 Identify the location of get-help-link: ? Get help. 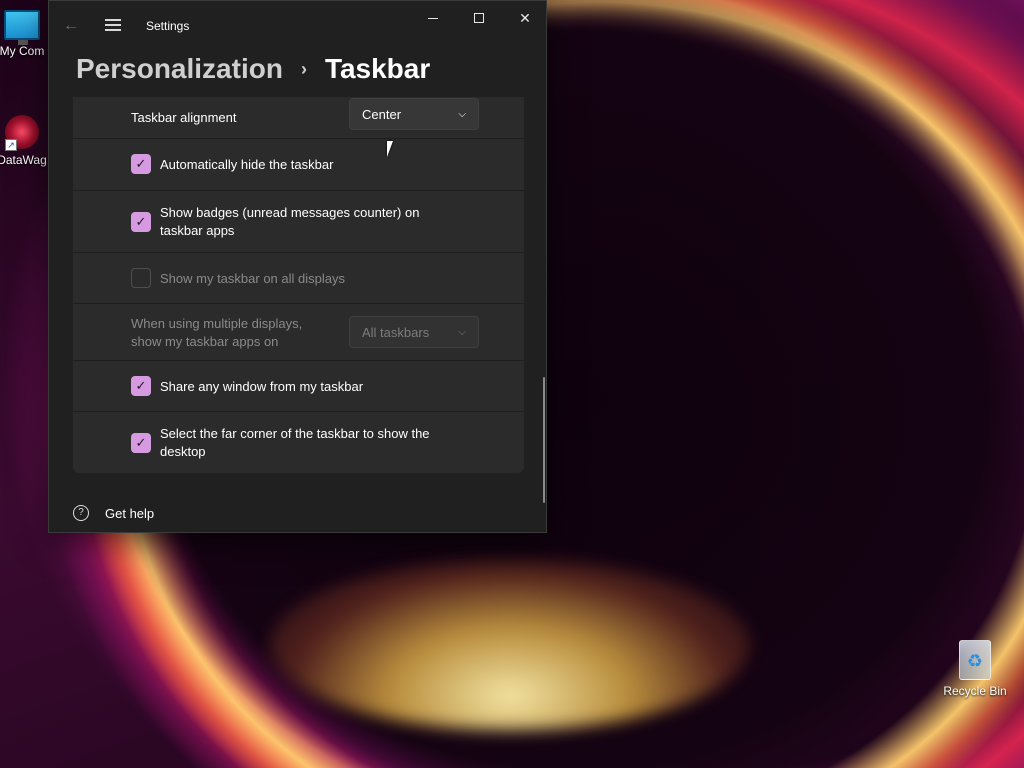
(113, 513).